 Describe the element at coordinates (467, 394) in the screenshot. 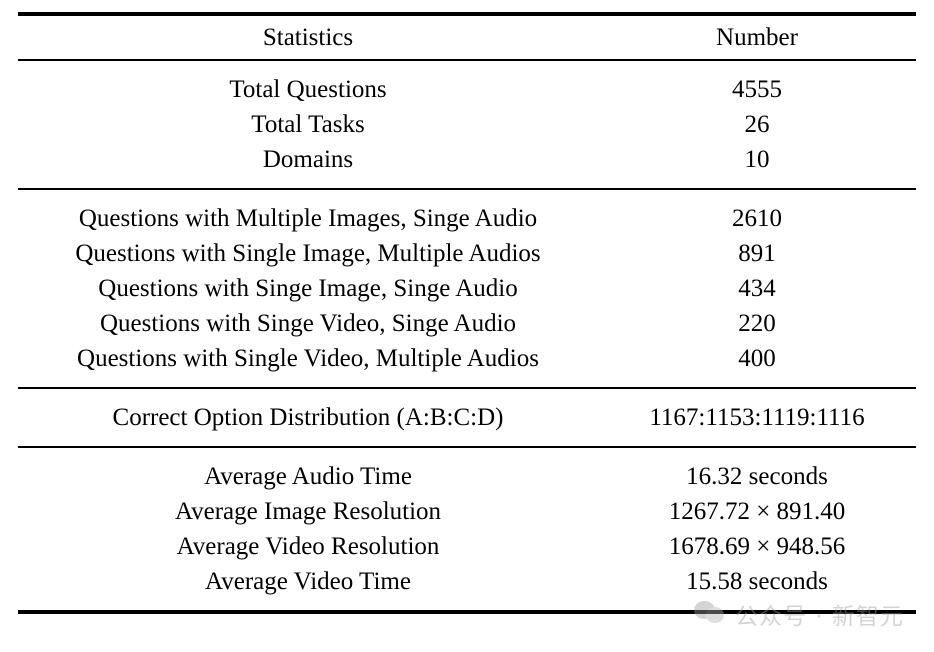

I see `section-answers-pad-top` at that location.